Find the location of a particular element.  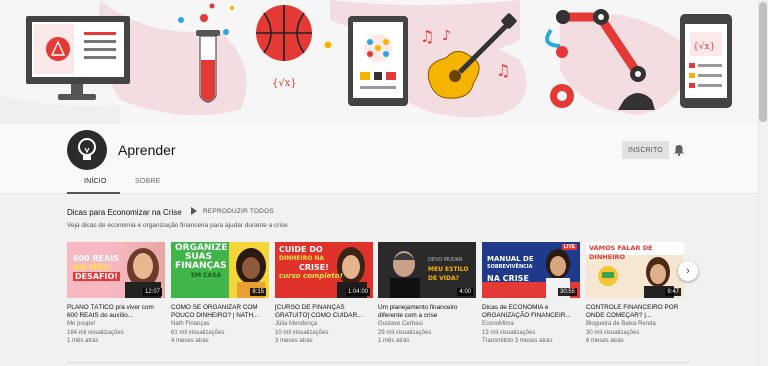

tab-sobre: SOBRE is located at coordinates (148, 181).